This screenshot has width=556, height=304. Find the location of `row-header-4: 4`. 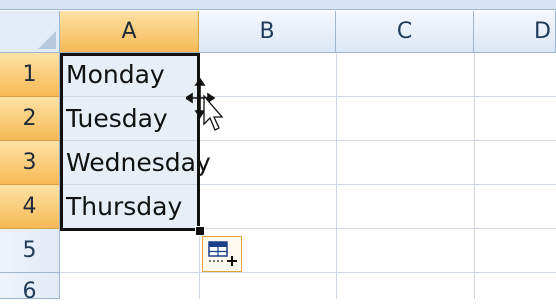

row-header-4: 4 is located at coordinates (30, 207).